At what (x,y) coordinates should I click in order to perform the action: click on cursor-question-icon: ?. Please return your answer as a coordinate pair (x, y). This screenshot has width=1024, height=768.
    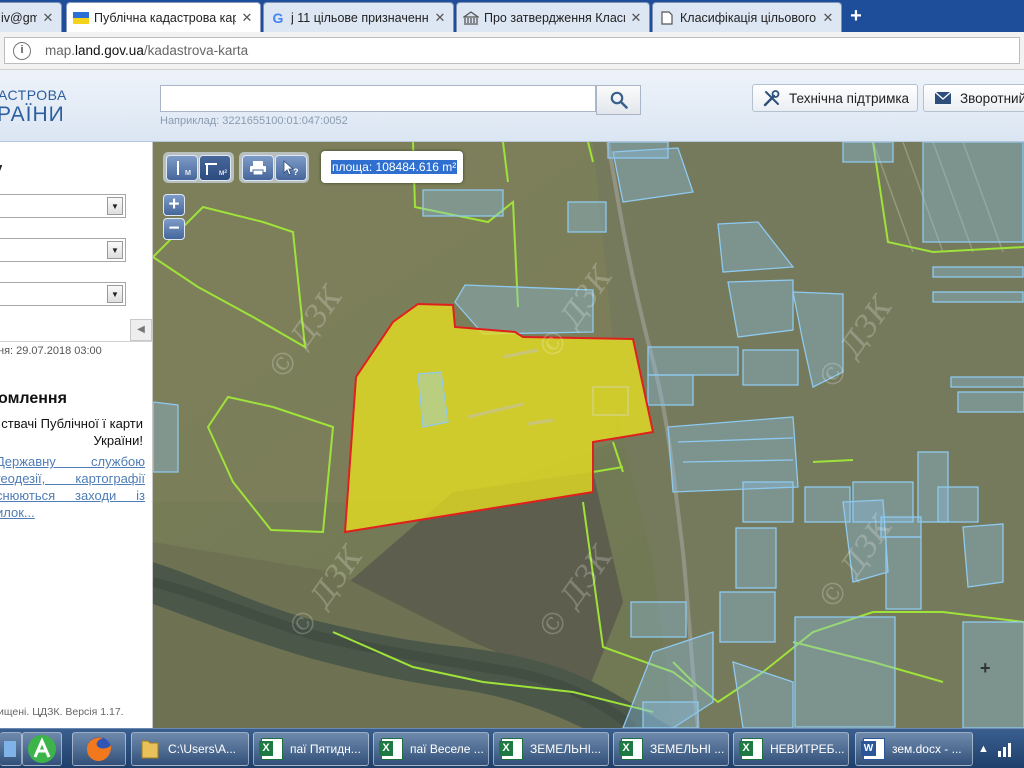
    Looking at the image, I should click on (291, 168).